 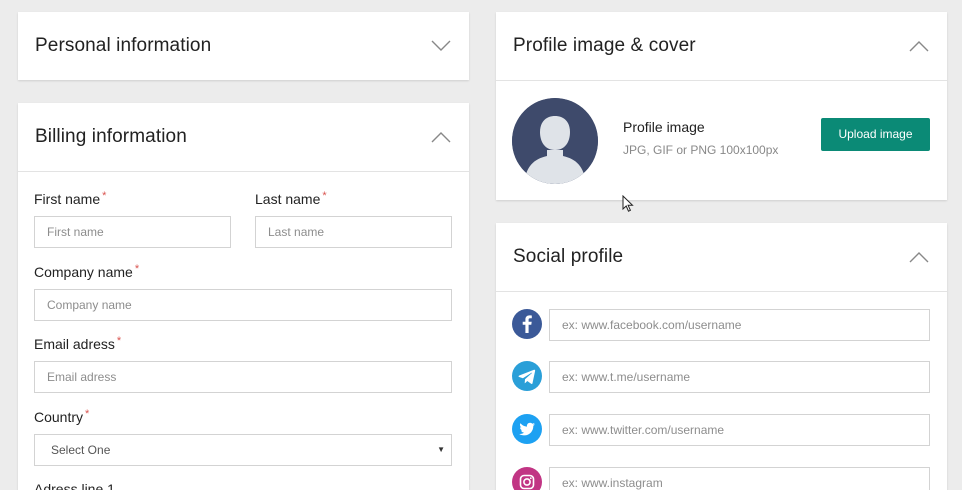 What do you see at coordinates (664, 127) in the screenshot?
I see `profile-image-label: Profile image` at bounding box center [664, 127].